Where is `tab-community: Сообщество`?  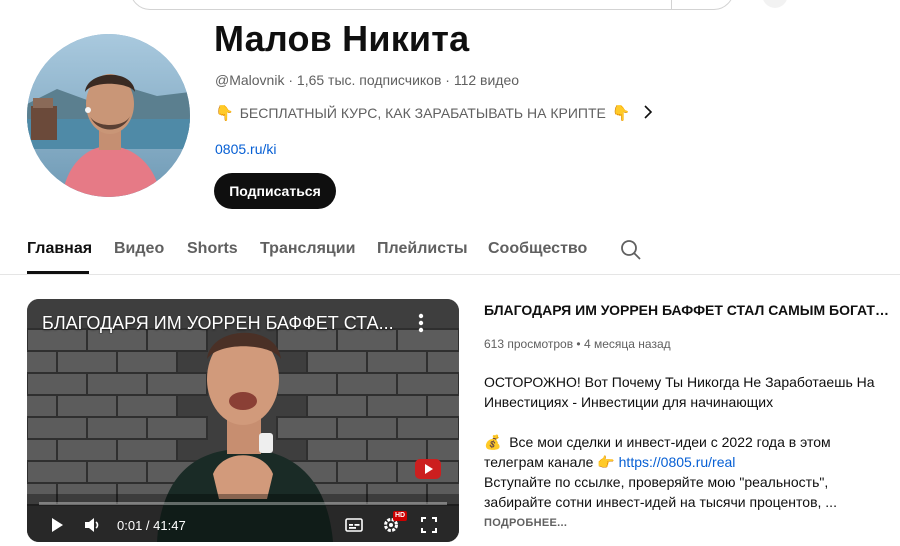
tab-community: Сообщество is located at coordinates (537, 249).